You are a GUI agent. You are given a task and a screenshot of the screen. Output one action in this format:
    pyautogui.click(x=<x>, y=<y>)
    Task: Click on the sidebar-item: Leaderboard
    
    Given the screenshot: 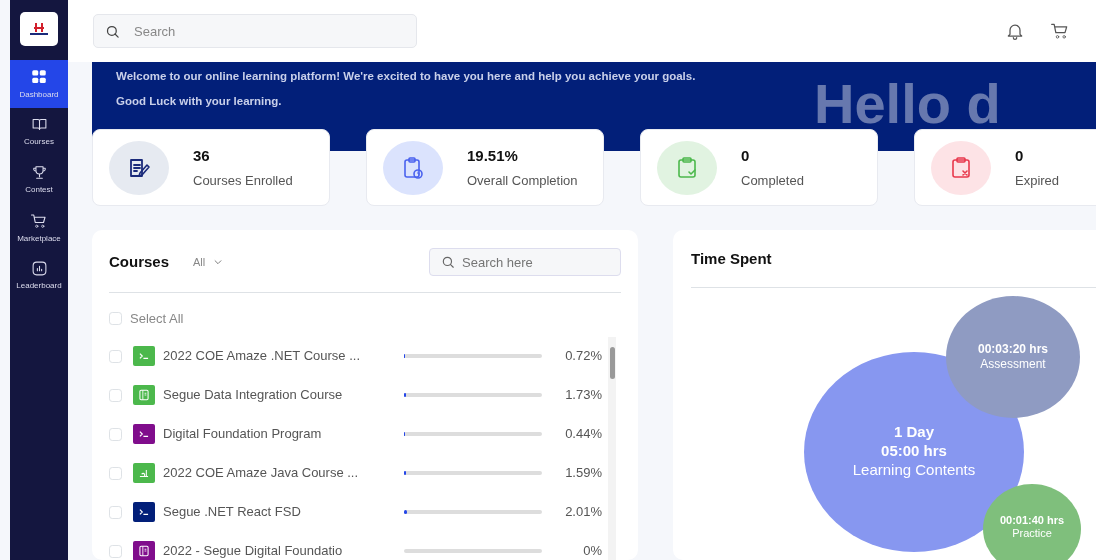 What is the action you would take?
    pyautogui.click(x=39, y=276)
    